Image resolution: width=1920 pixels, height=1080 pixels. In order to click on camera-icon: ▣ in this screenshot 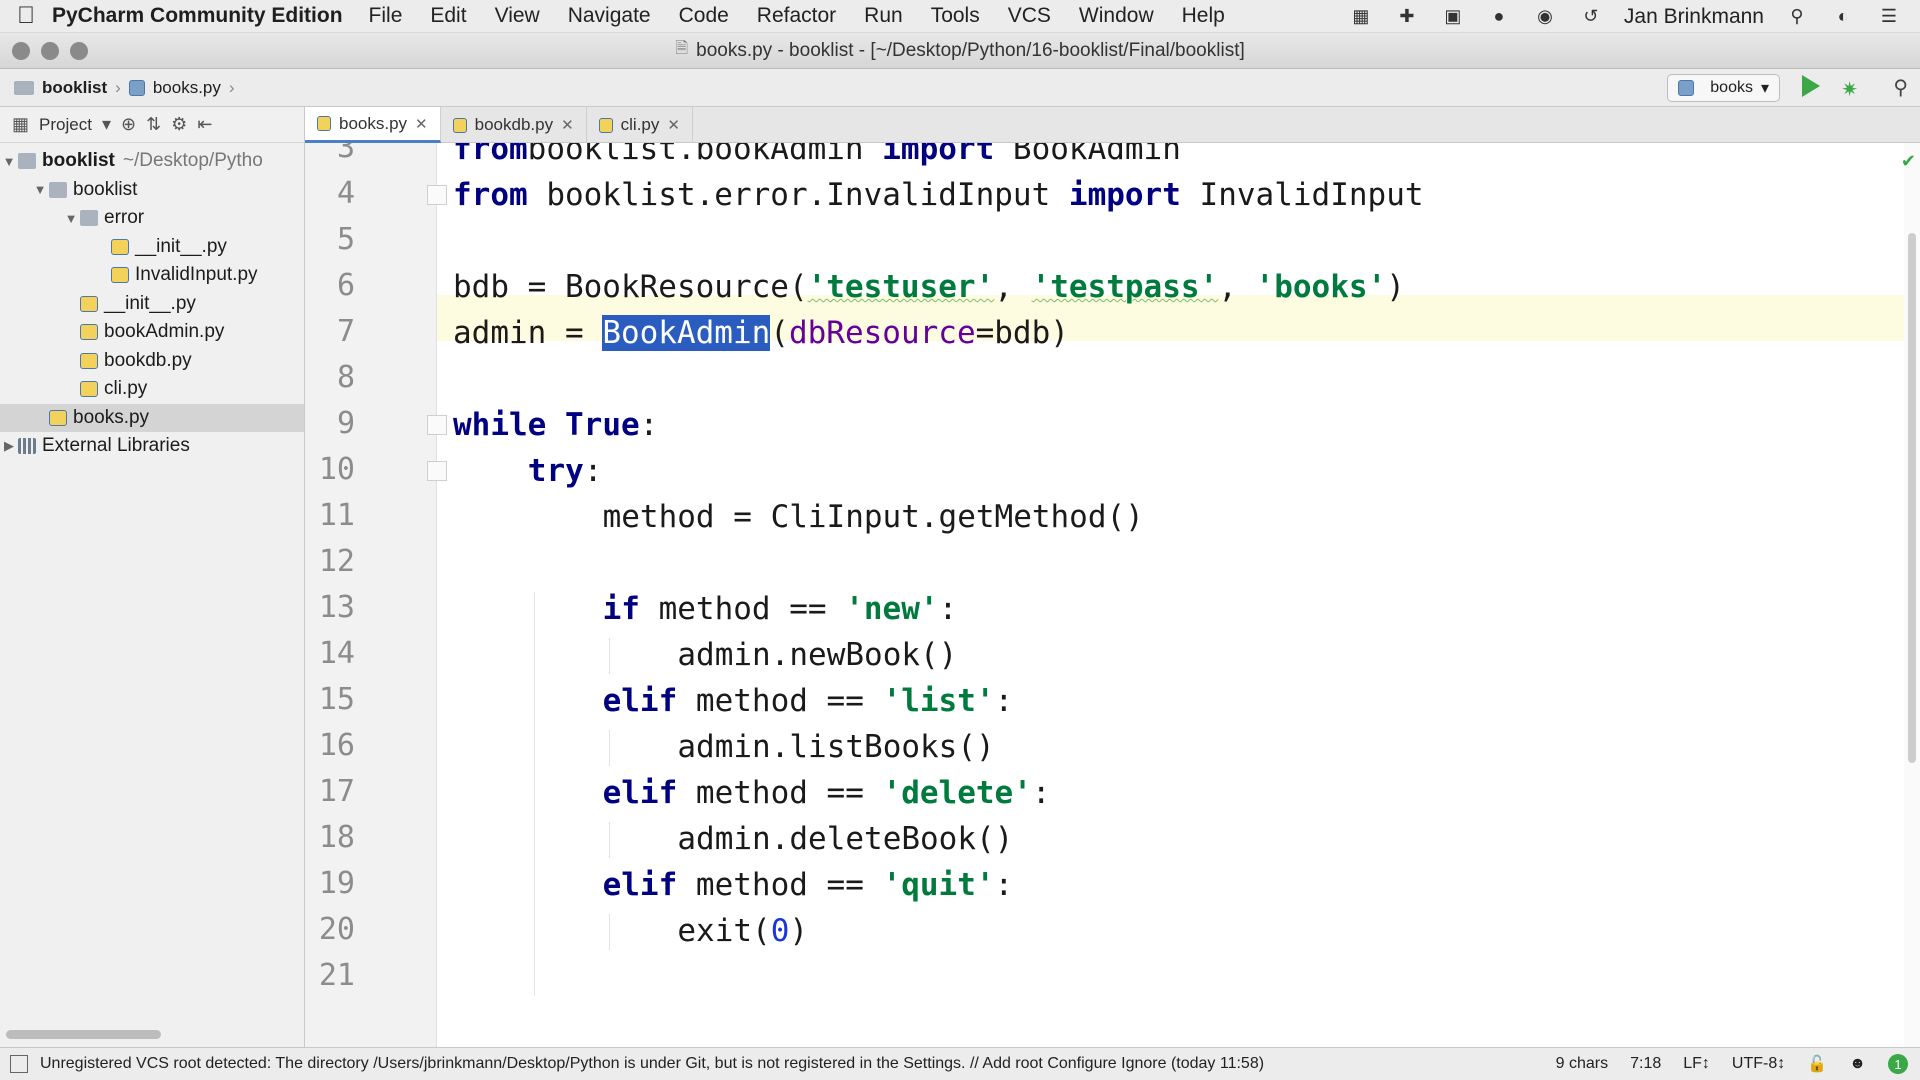, I will do `click(1453, 17)`.